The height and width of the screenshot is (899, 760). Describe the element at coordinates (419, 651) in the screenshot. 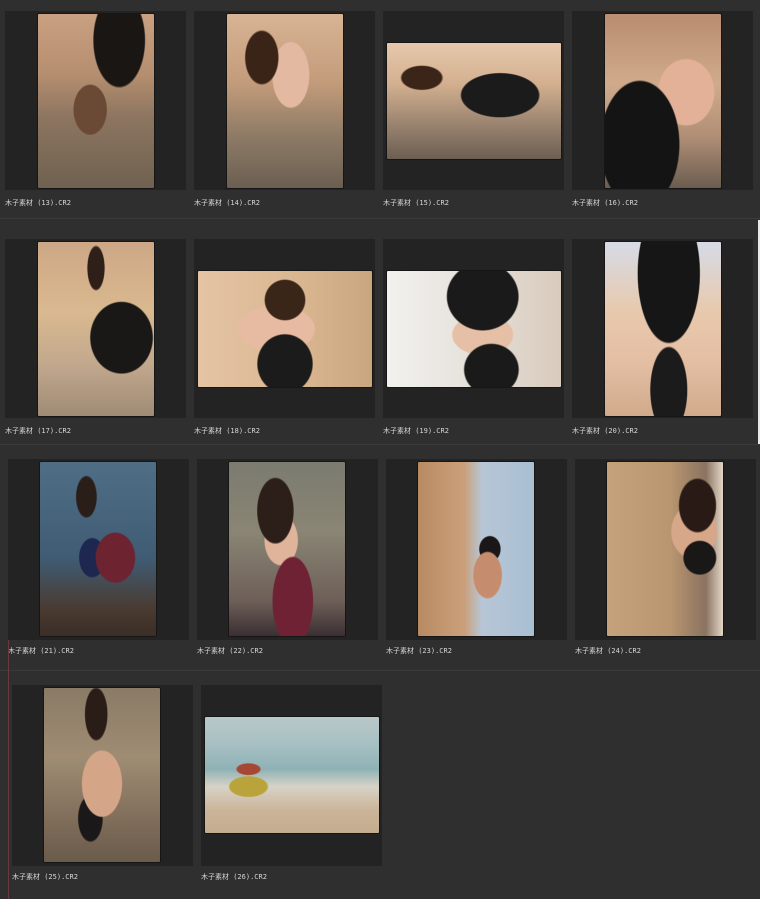

I see `thumbnail-caption: 木子素材 (23).CR2` at that location.